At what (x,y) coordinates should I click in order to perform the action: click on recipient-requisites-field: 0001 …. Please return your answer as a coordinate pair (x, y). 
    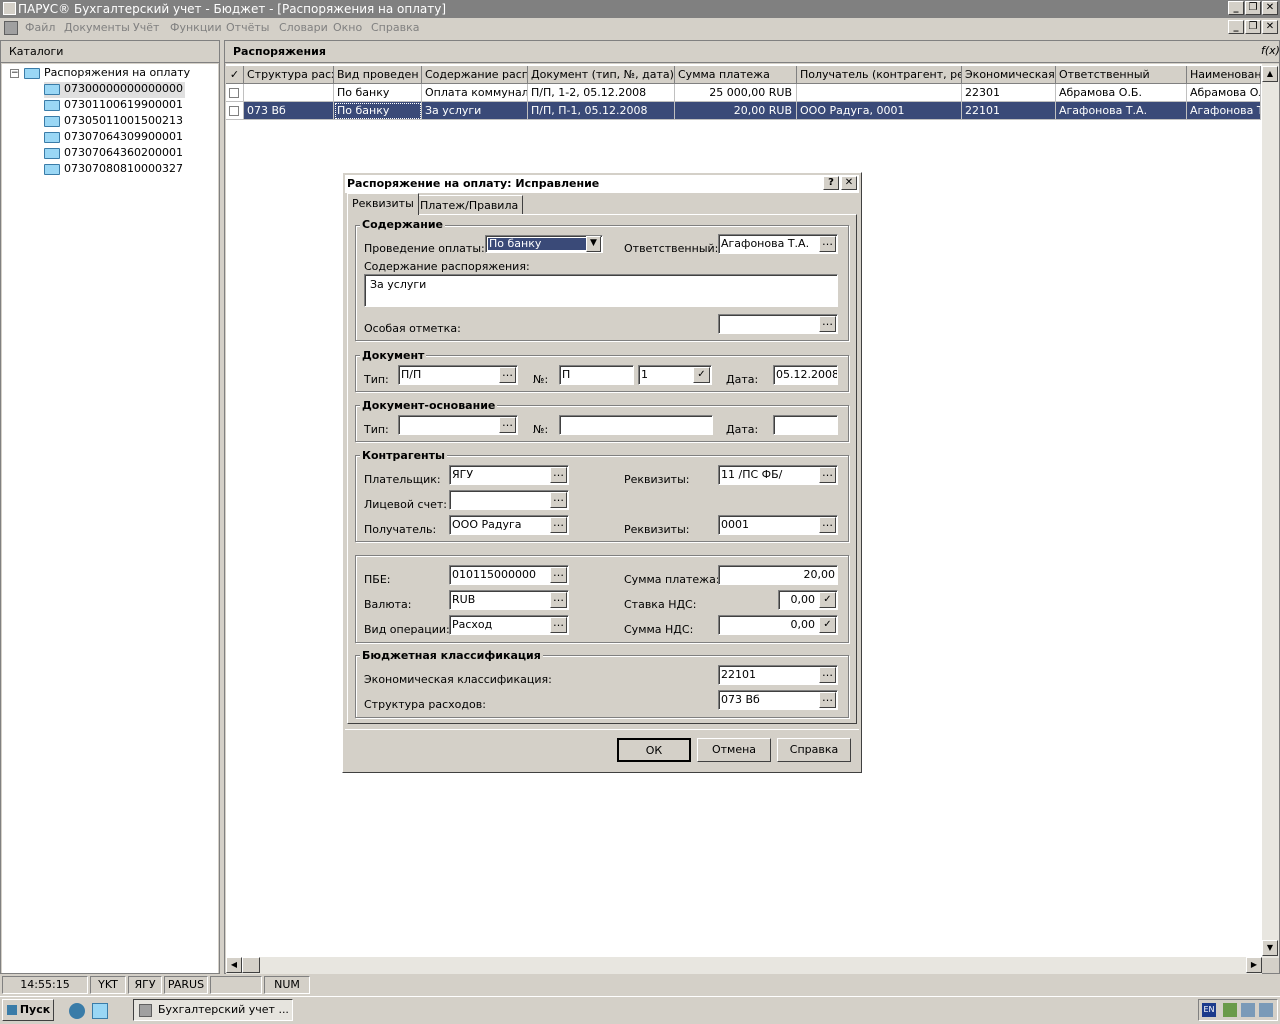
    Looking at the image, I should click on (778, 525).